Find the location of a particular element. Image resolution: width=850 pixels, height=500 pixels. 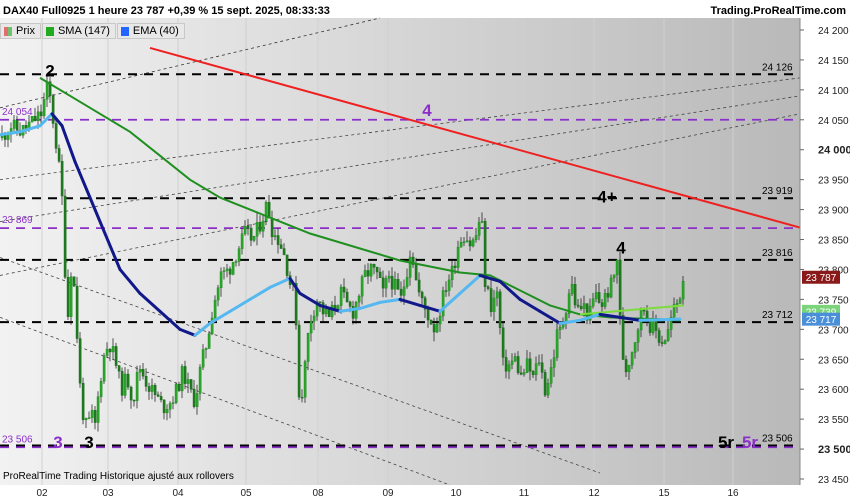

level-label: 24 126 is located at coordinates (777, 67).